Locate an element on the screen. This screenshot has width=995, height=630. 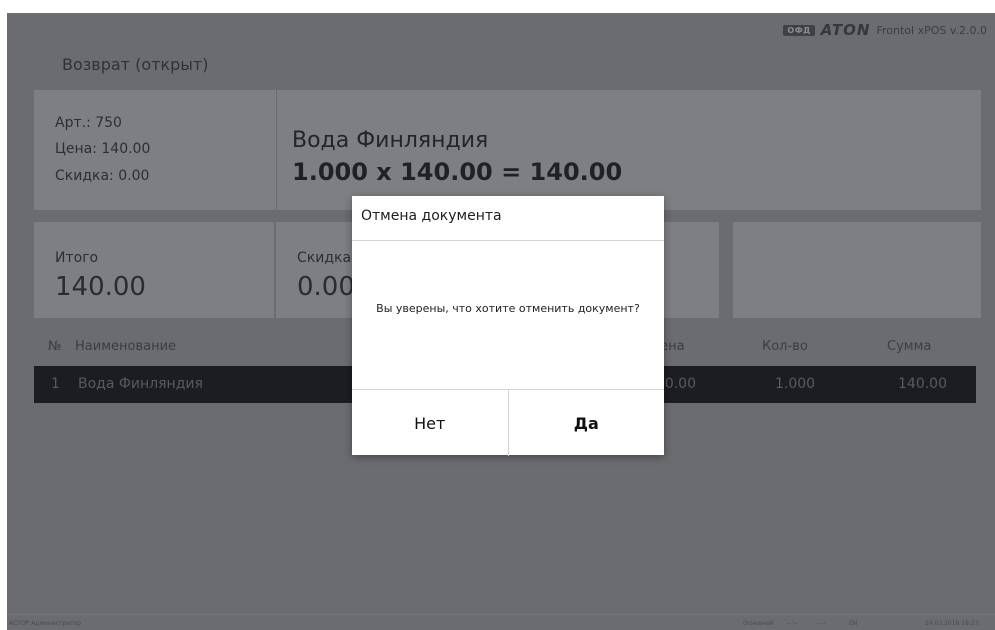
brand-bar: ОФД ATON Frontol xPOS v.2.0.0 is located at coordinates (885, 30).